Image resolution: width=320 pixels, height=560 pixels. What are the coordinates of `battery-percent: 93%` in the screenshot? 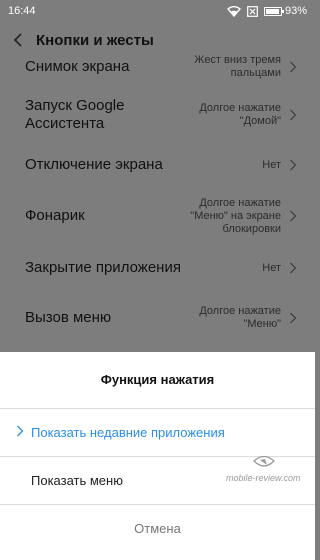 It's located at (295, 11).